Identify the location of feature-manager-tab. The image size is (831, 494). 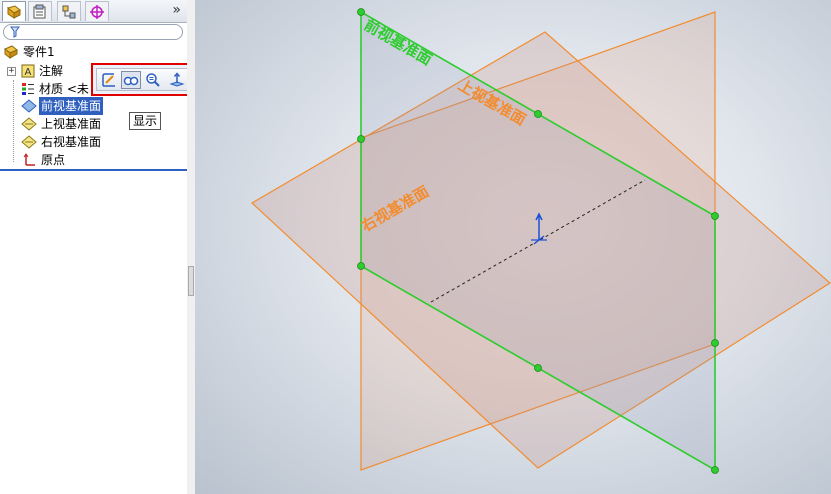
(14, 11).